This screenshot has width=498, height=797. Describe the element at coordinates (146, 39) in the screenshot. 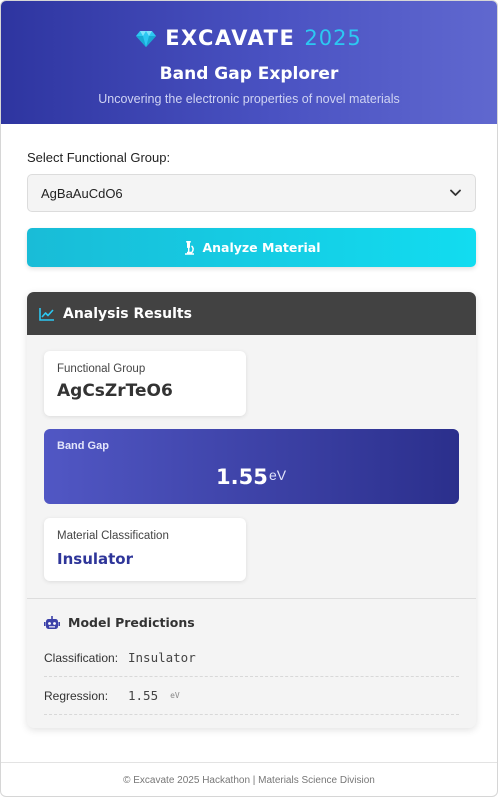

I see `gem-icon` at that location.